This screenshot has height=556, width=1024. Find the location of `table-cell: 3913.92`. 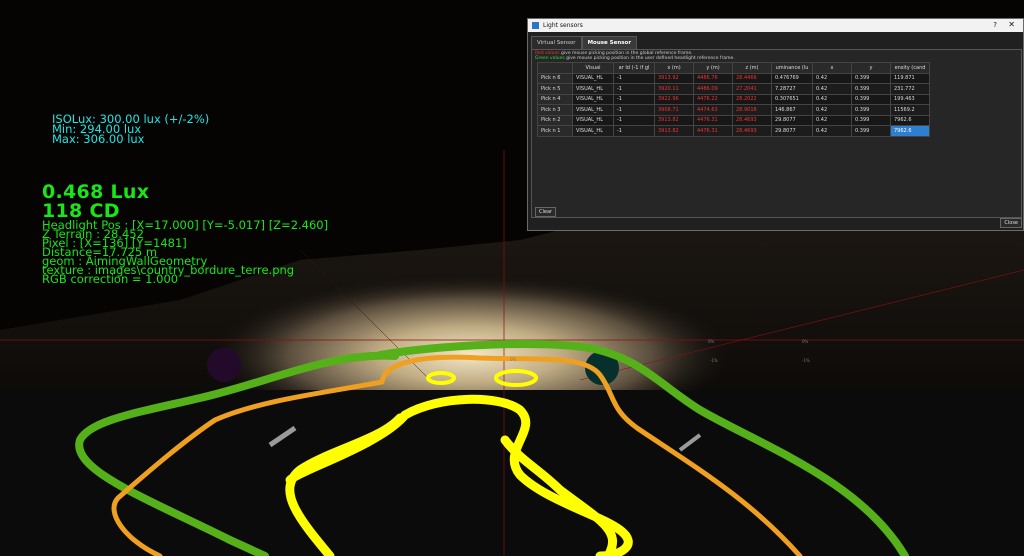

table-cell: 3913.92 is located at coordinates (674, 78).